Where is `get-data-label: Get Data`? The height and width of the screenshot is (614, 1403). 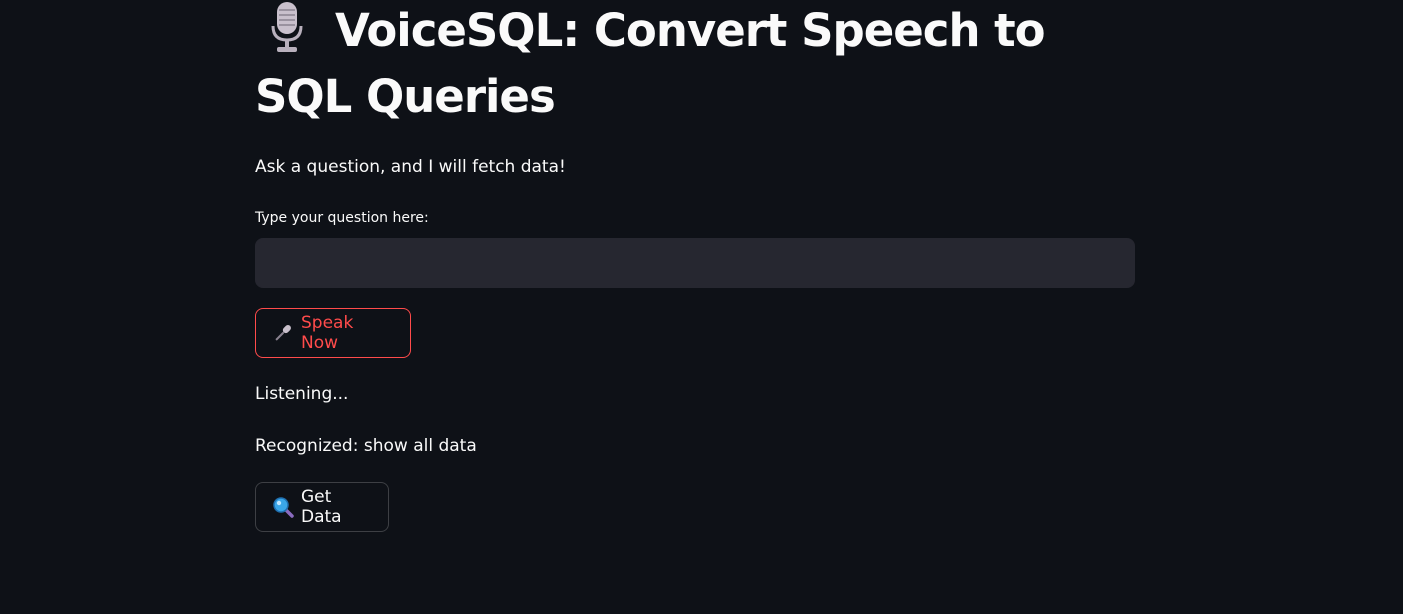
get-data-label: Get Data is located at coordinates (321, 507).